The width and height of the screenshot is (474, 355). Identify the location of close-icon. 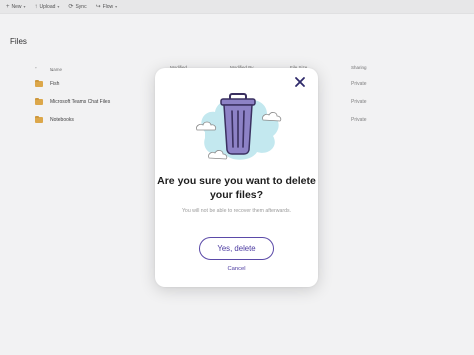
(300, 82).